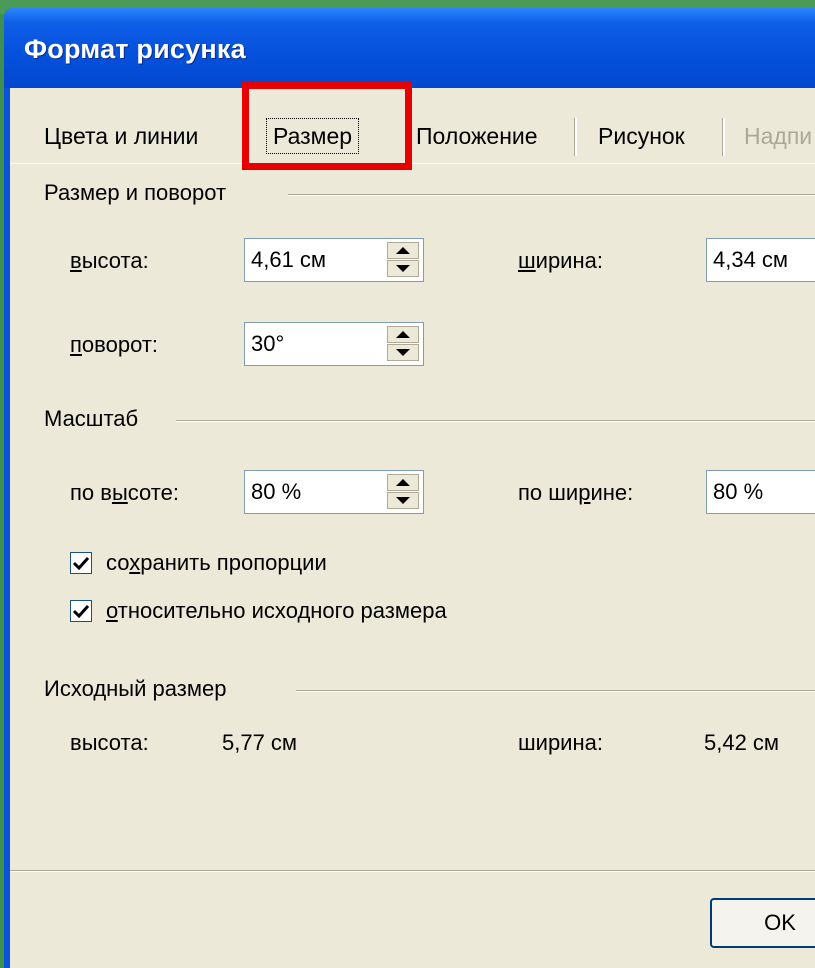  What do you see at coordinates (409, 48) in the screenshot?
I see `title-bar: Формат рисунка` at bounding box center [409, 48].